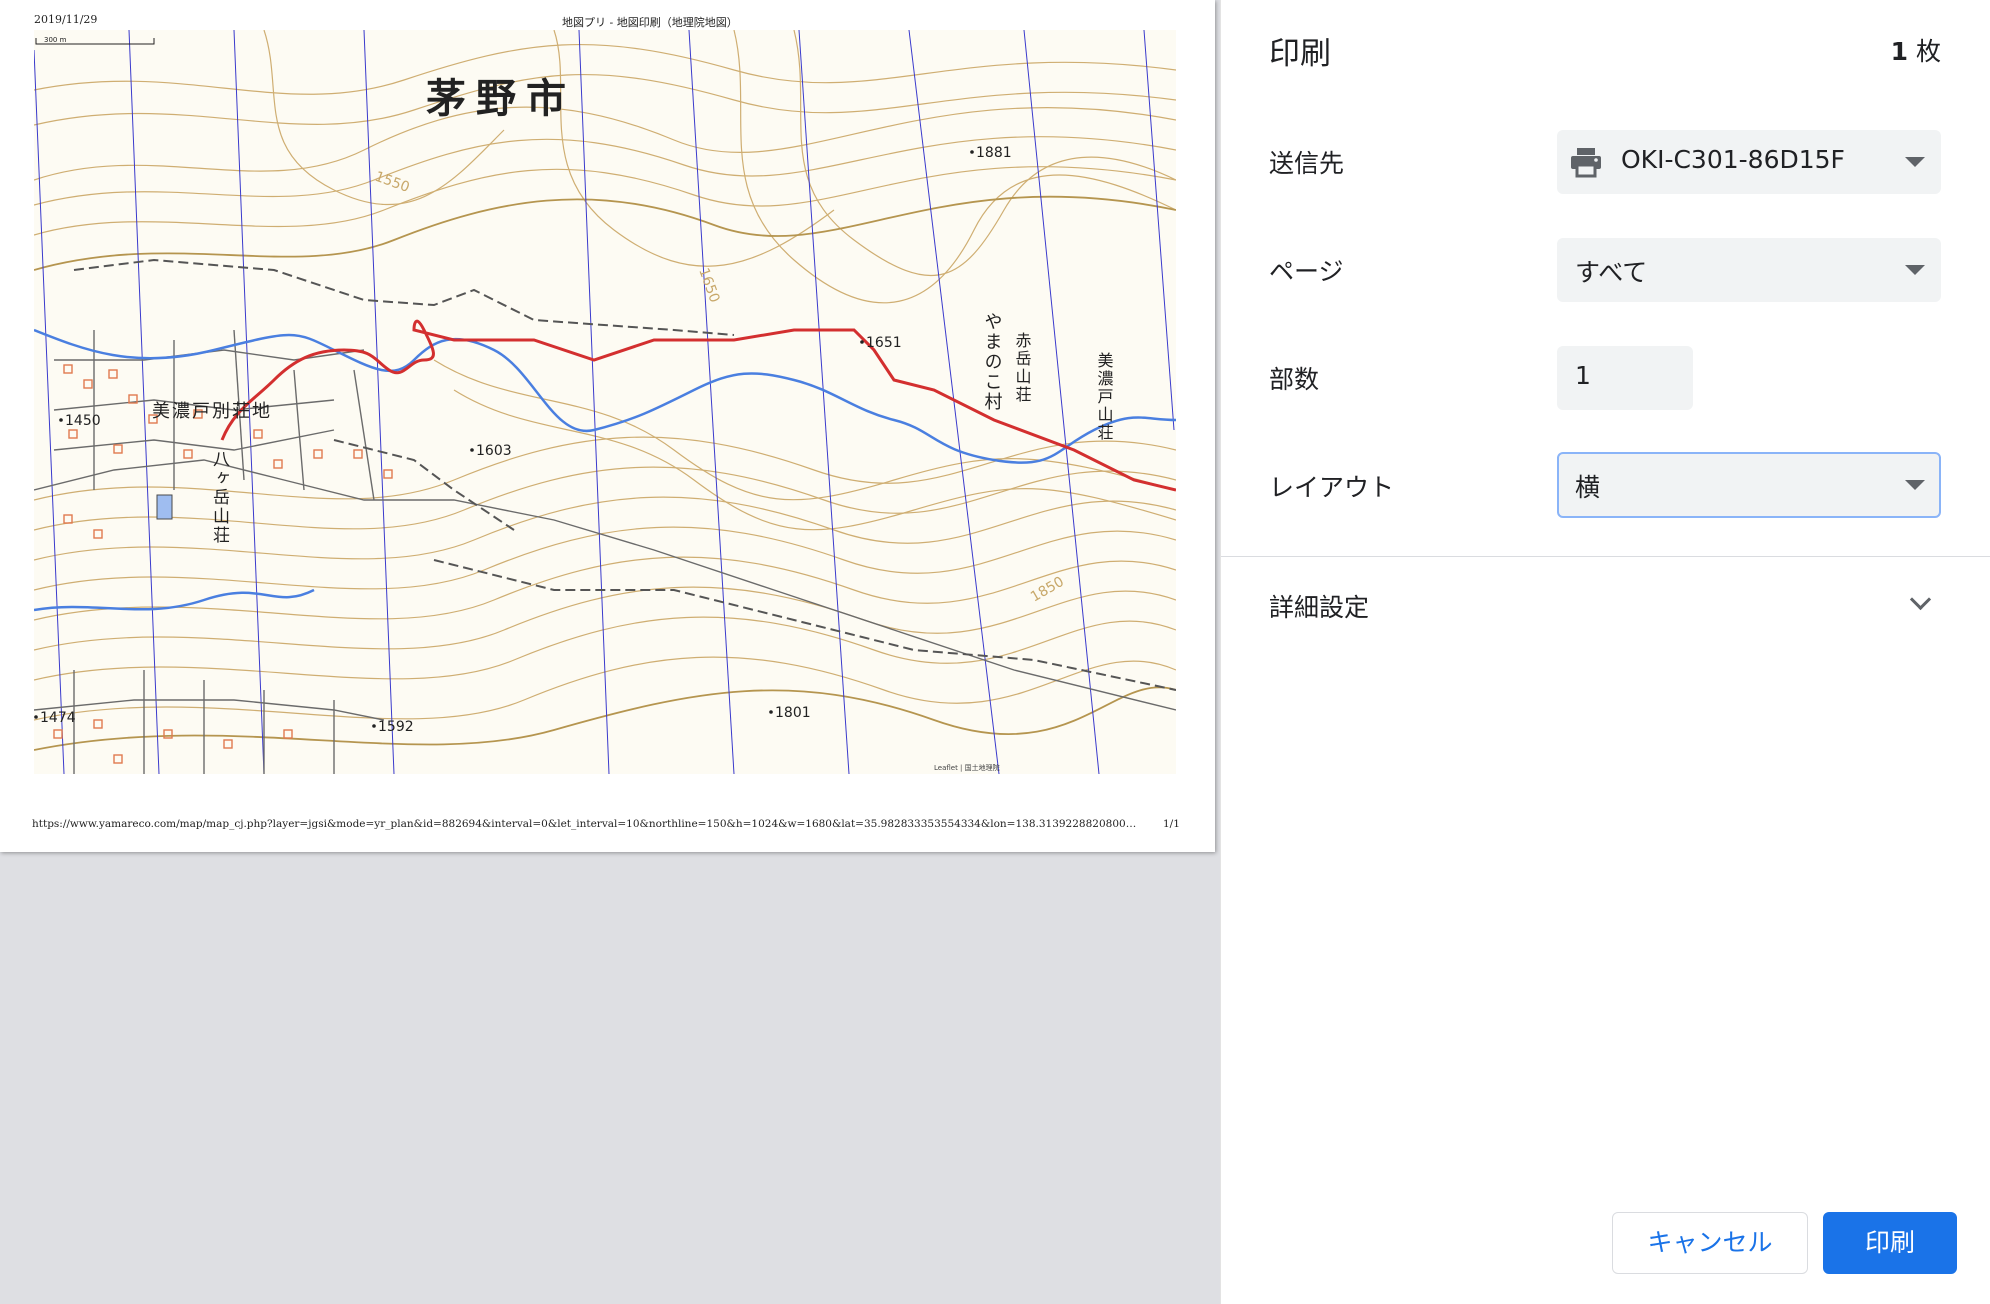 Image resolution: width=1990 pixels, height=1304 pixels. What do you see at coordinates (1733, 159) in the screenshot?
I see `destination-value: OKI-C301-86D15F` at bounding box center [1733, 159].